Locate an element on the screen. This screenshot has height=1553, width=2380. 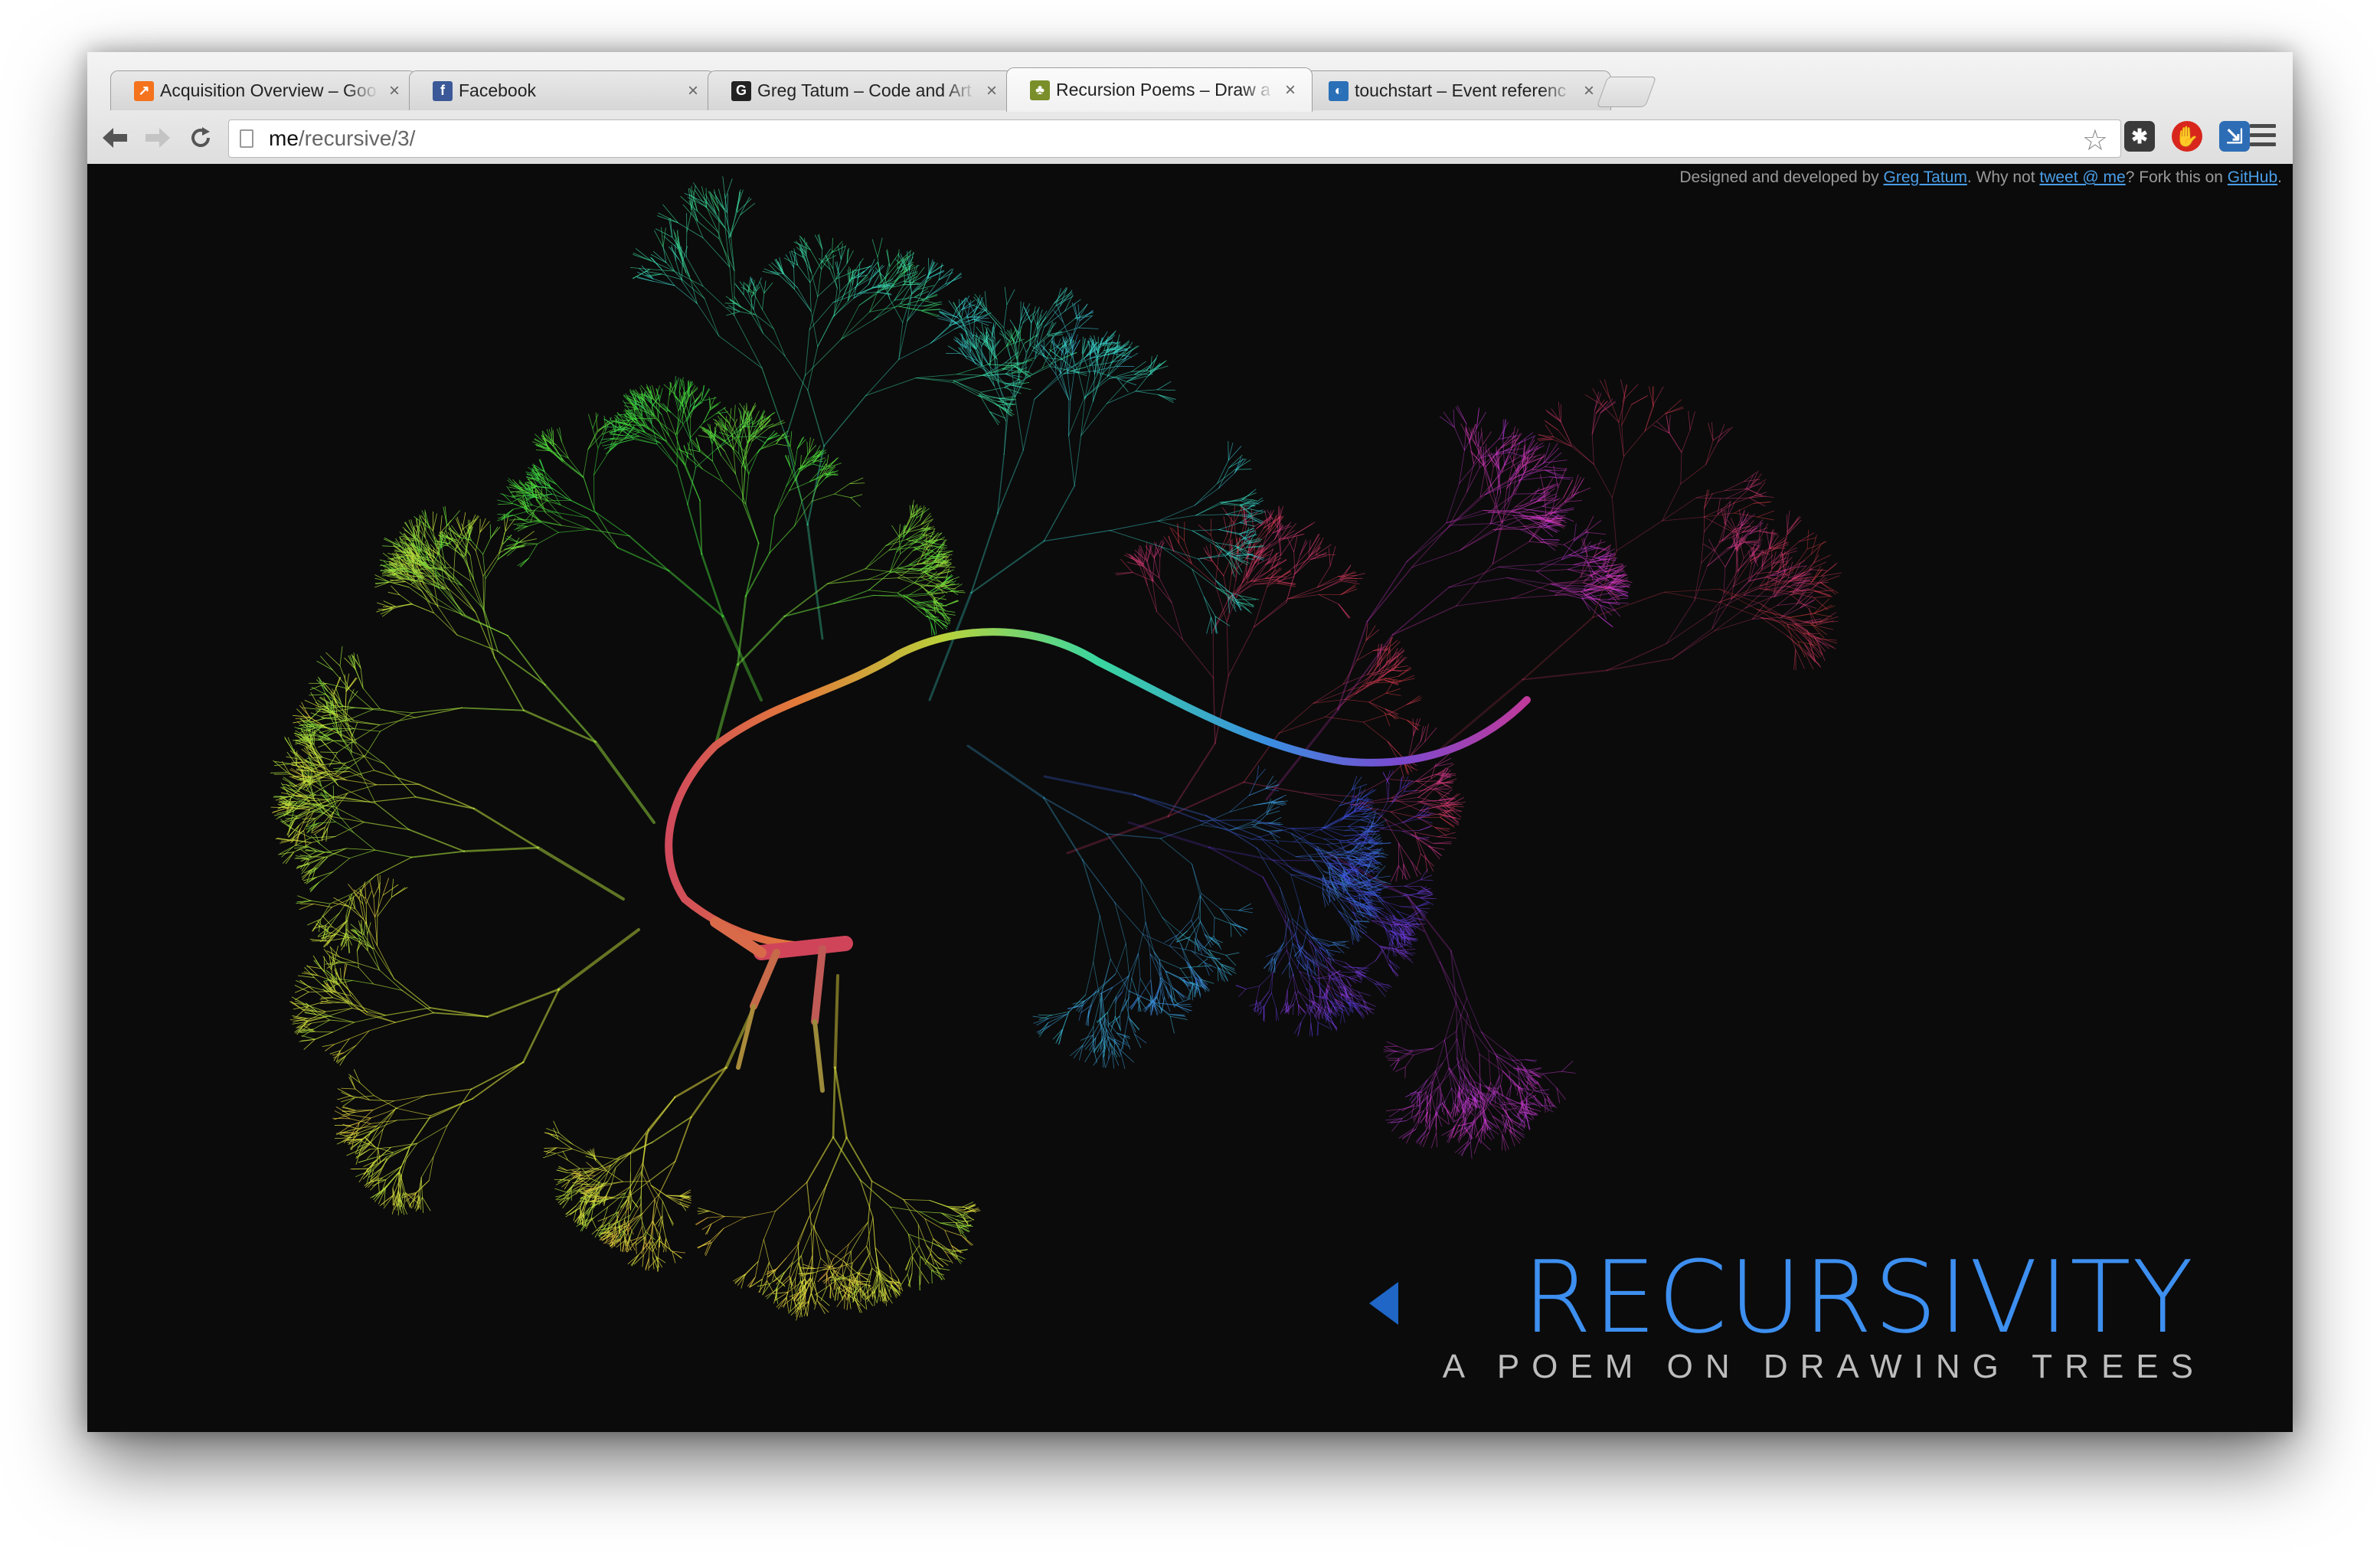
facebook-icon: f is located at coordinates (443, 90).